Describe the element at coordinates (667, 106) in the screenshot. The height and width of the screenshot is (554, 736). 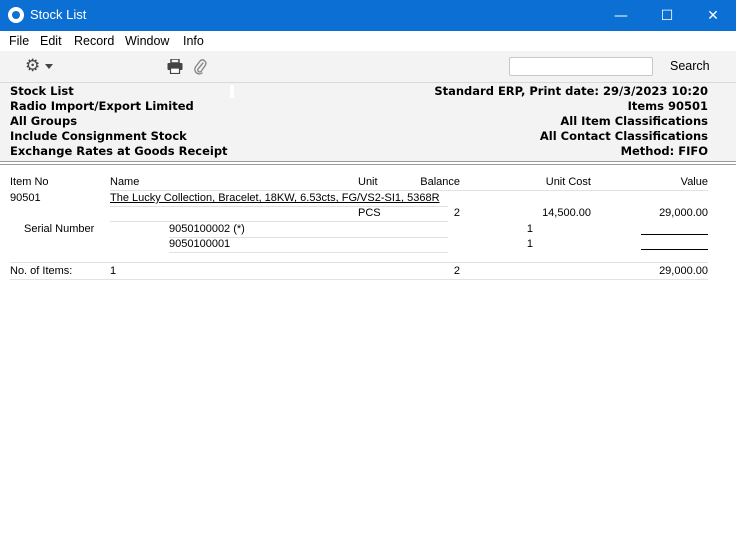
I see `items-filter: Items 90501` at that location.